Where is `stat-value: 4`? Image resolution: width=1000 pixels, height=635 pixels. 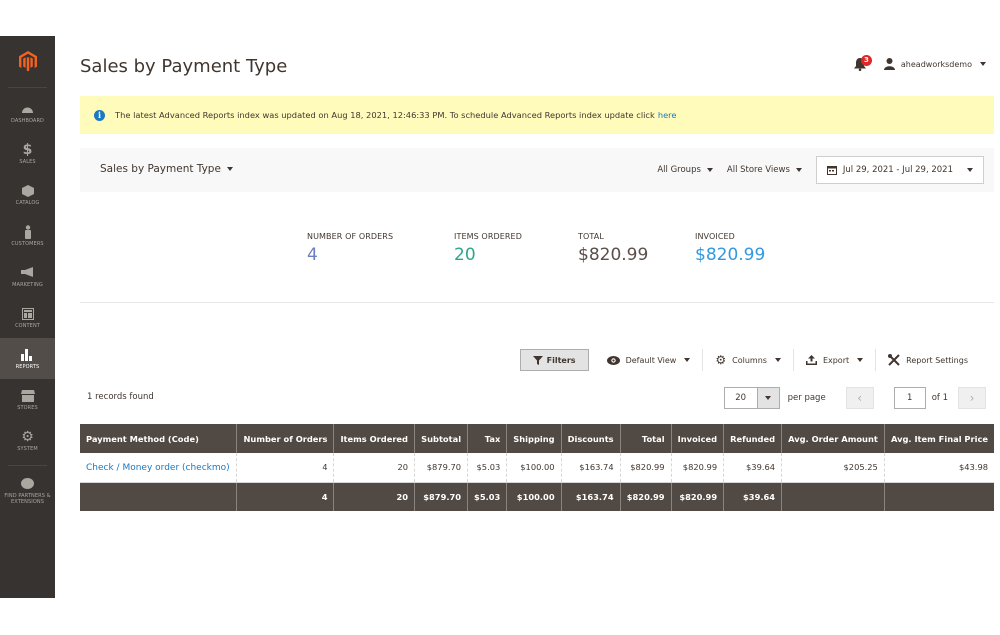 stat-value: 4 is located at coordinates (312, 255).